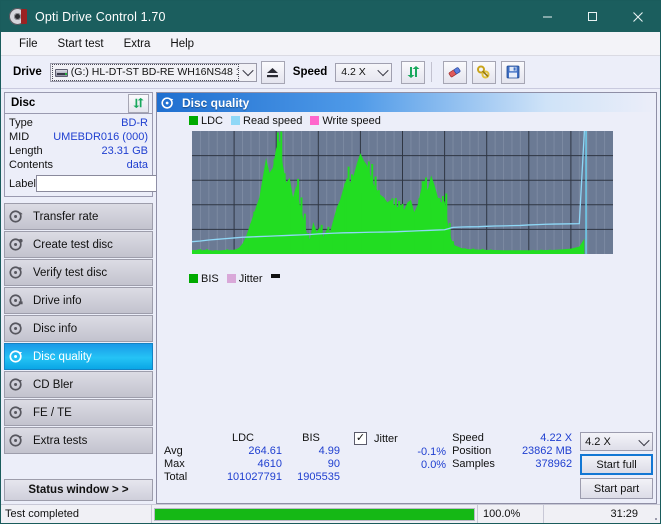 The image size is (661, 524). I want to click on erase-button, so click(455, 72).